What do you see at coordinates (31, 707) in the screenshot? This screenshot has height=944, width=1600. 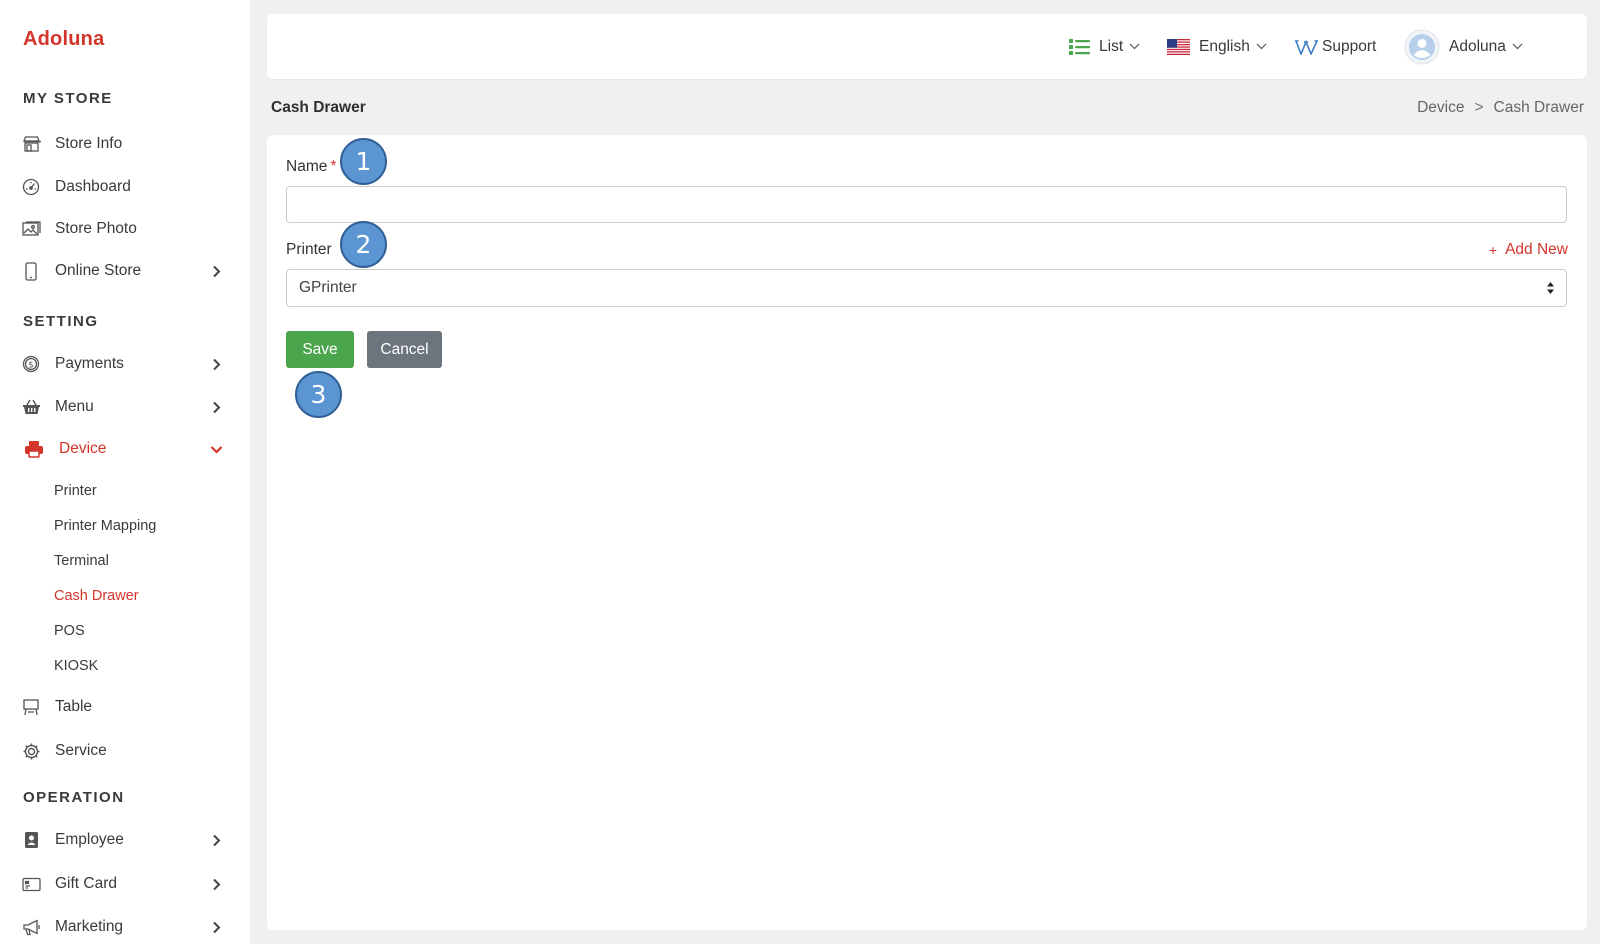 I see `table-icon` at bounding box center [31, 707].